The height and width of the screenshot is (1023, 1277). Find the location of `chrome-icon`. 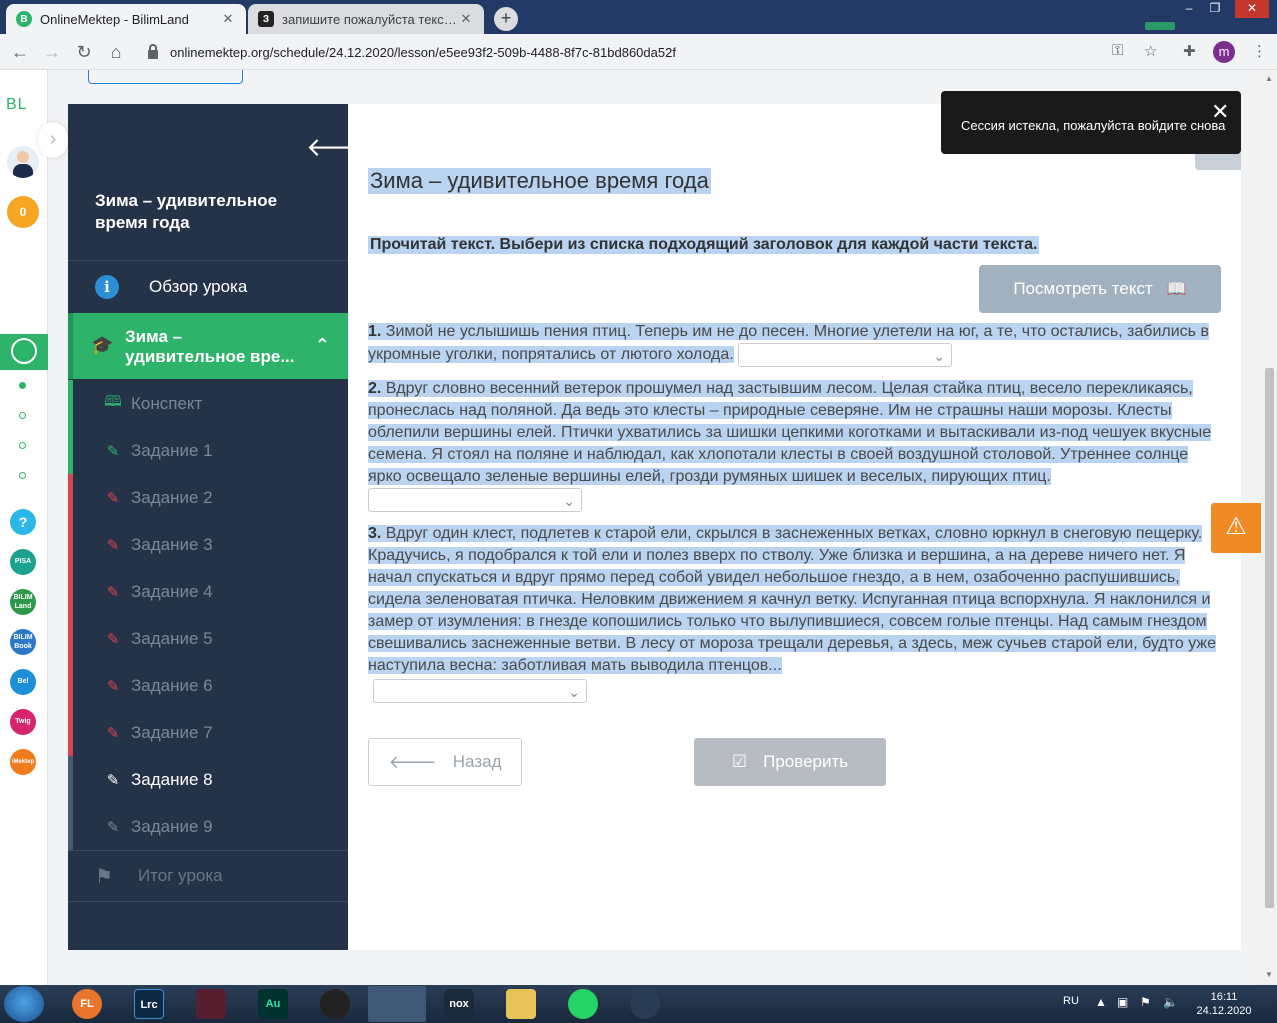

chrome-icon is located at coordinates (397, 1004).